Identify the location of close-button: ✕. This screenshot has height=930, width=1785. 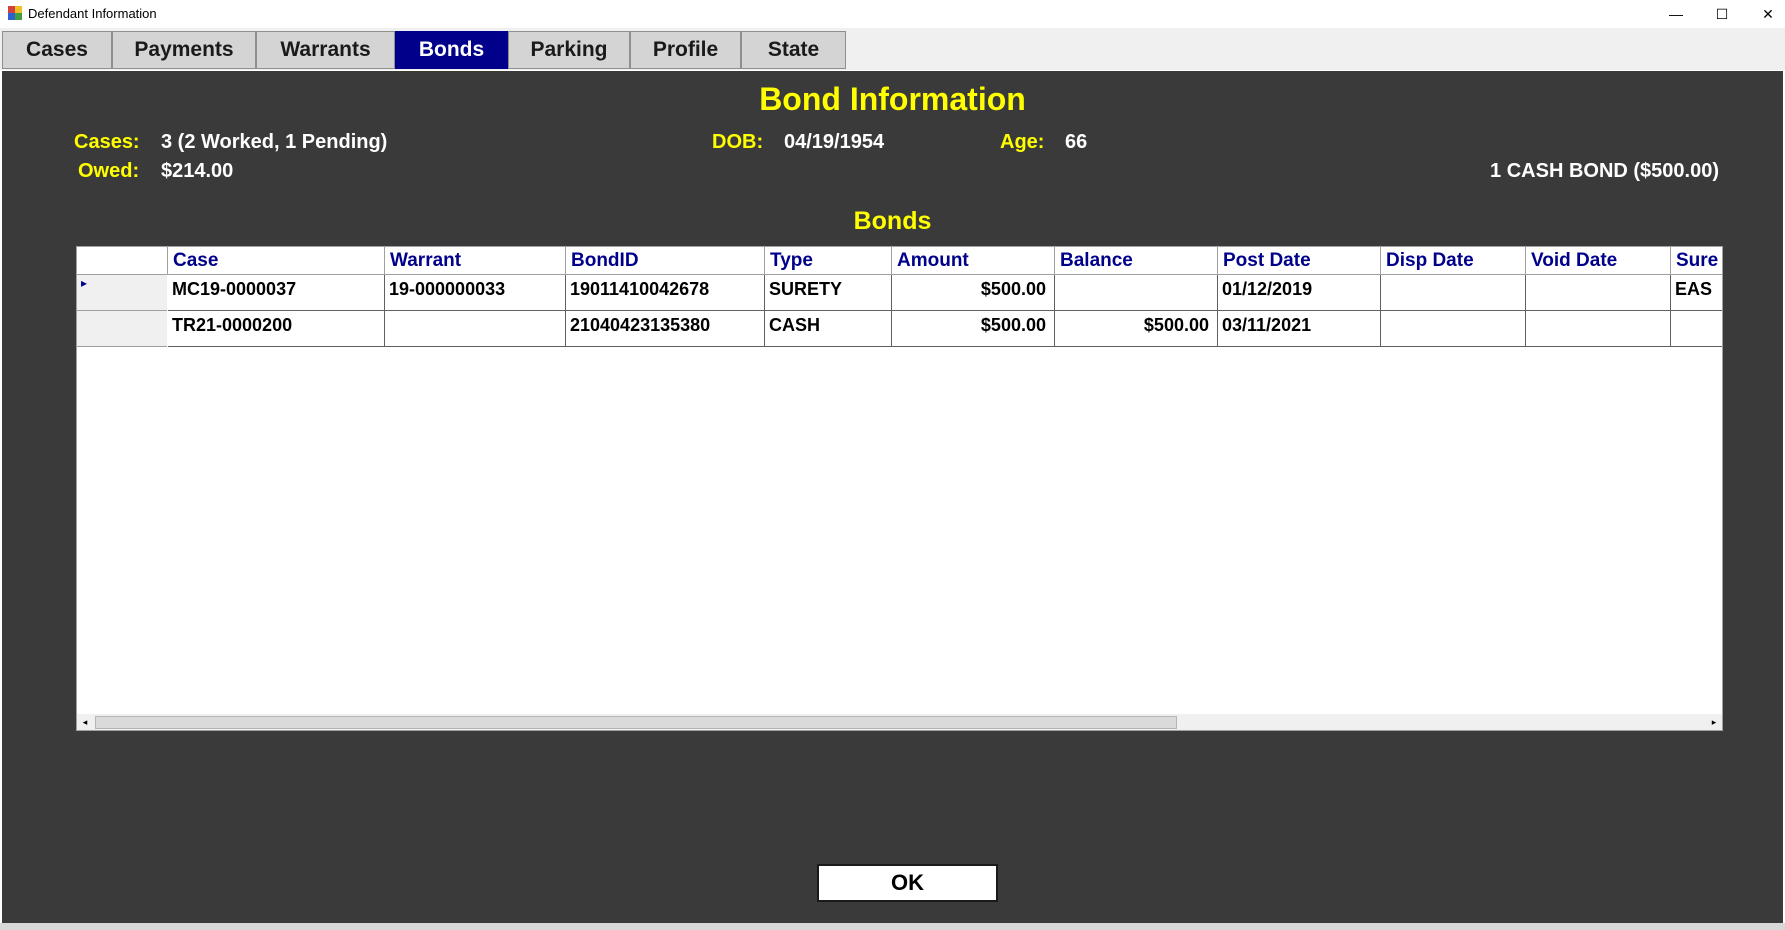
(1765, 14).